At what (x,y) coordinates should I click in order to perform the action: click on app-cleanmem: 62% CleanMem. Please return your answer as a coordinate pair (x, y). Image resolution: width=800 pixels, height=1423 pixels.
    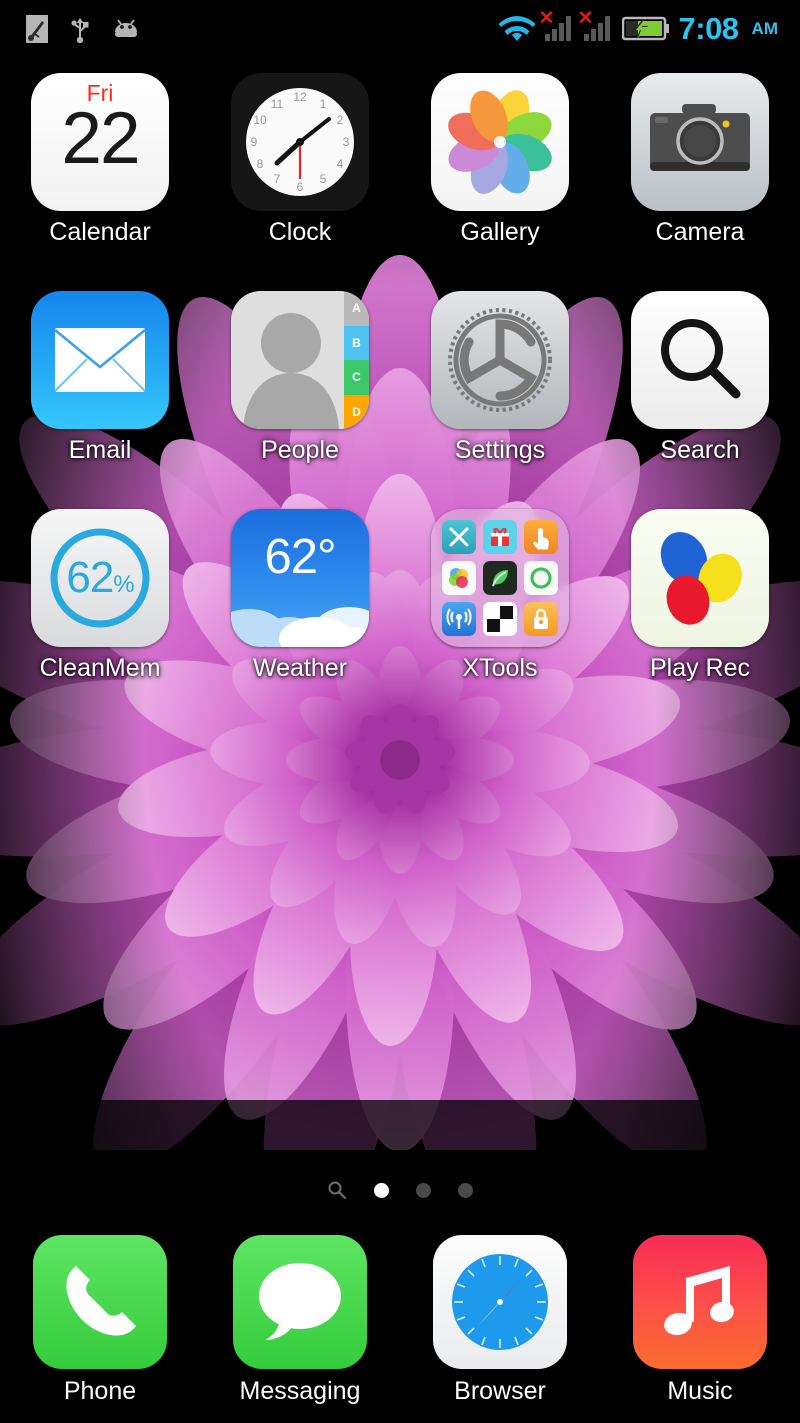
    Looking at the image, I should click on (100, 618).